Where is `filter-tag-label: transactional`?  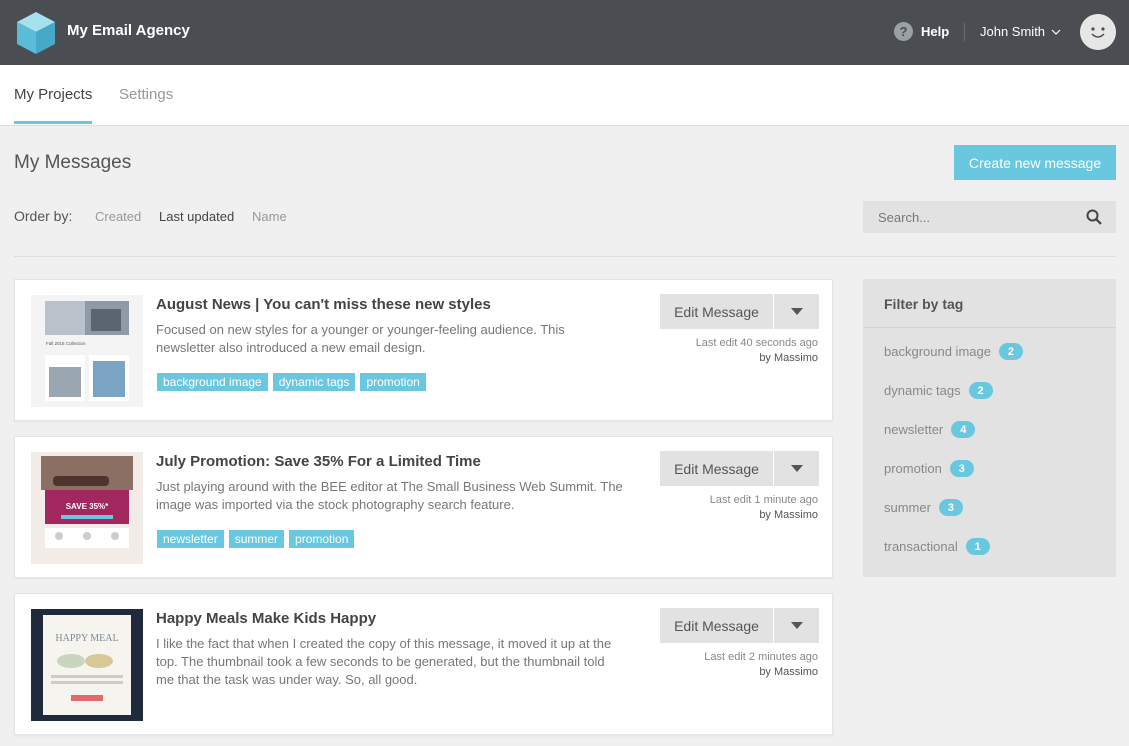 filter-tag-label: transactional is located at coordinates (921, 546).